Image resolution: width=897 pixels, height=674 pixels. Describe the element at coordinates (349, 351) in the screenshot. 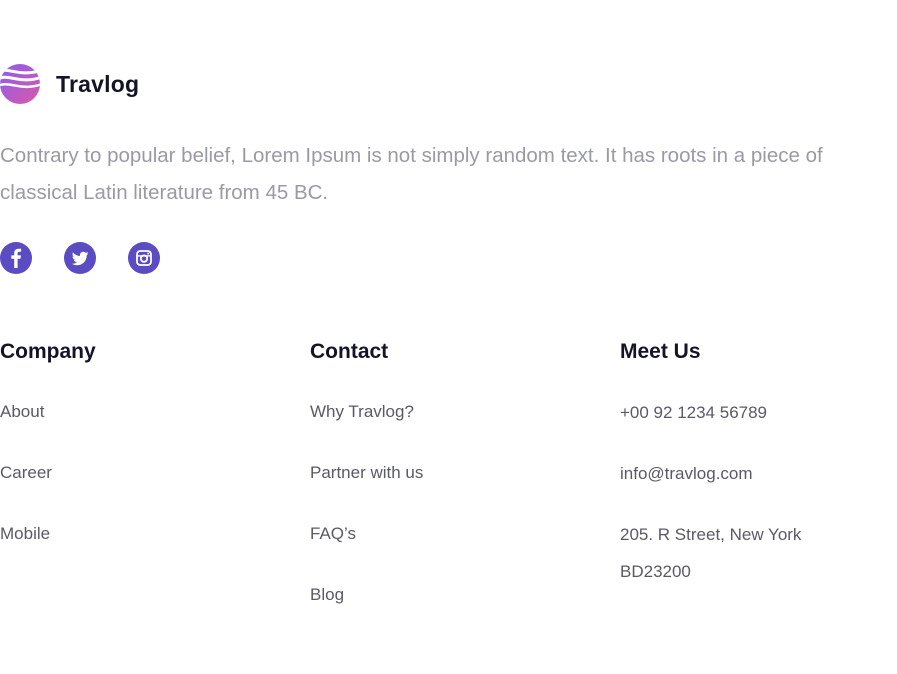

I see `column-title: Contact` at that location.